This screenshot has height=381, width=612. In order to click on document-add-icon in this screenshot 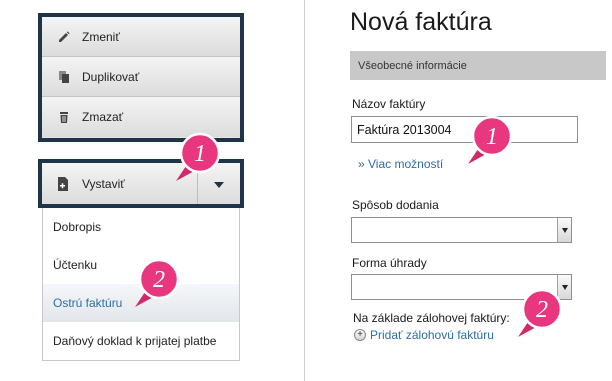, I will do `click(64, 184)`.